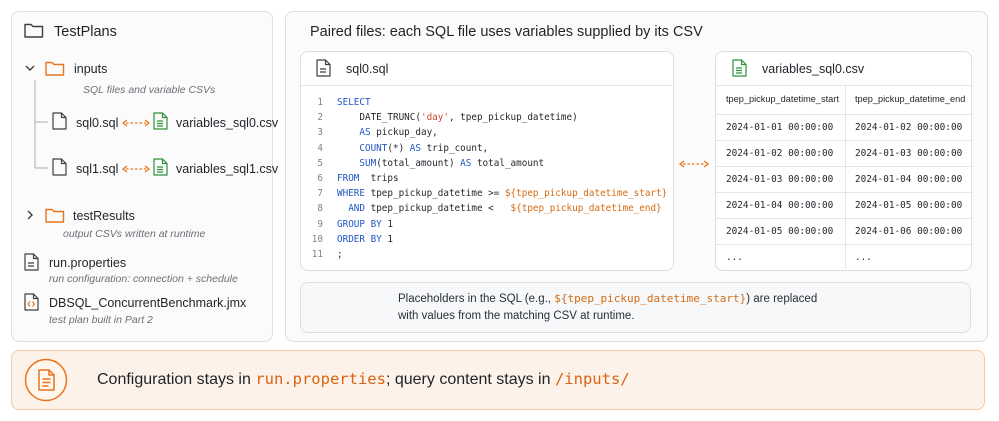  What do you see at coordinates (320, 209) in the screenshot?
I see `line-number: 8` at bounding box center [320, 209].